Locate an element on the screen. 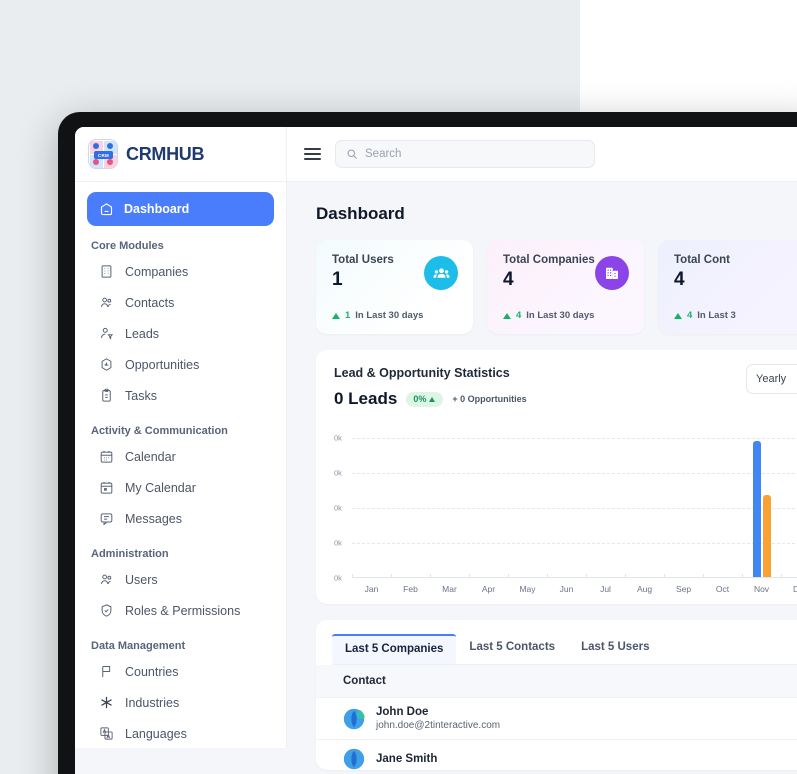 The width and height of the screenshot is (797, 774). crmhub-logo-icon: CRM is located at coordinates (103, 154).